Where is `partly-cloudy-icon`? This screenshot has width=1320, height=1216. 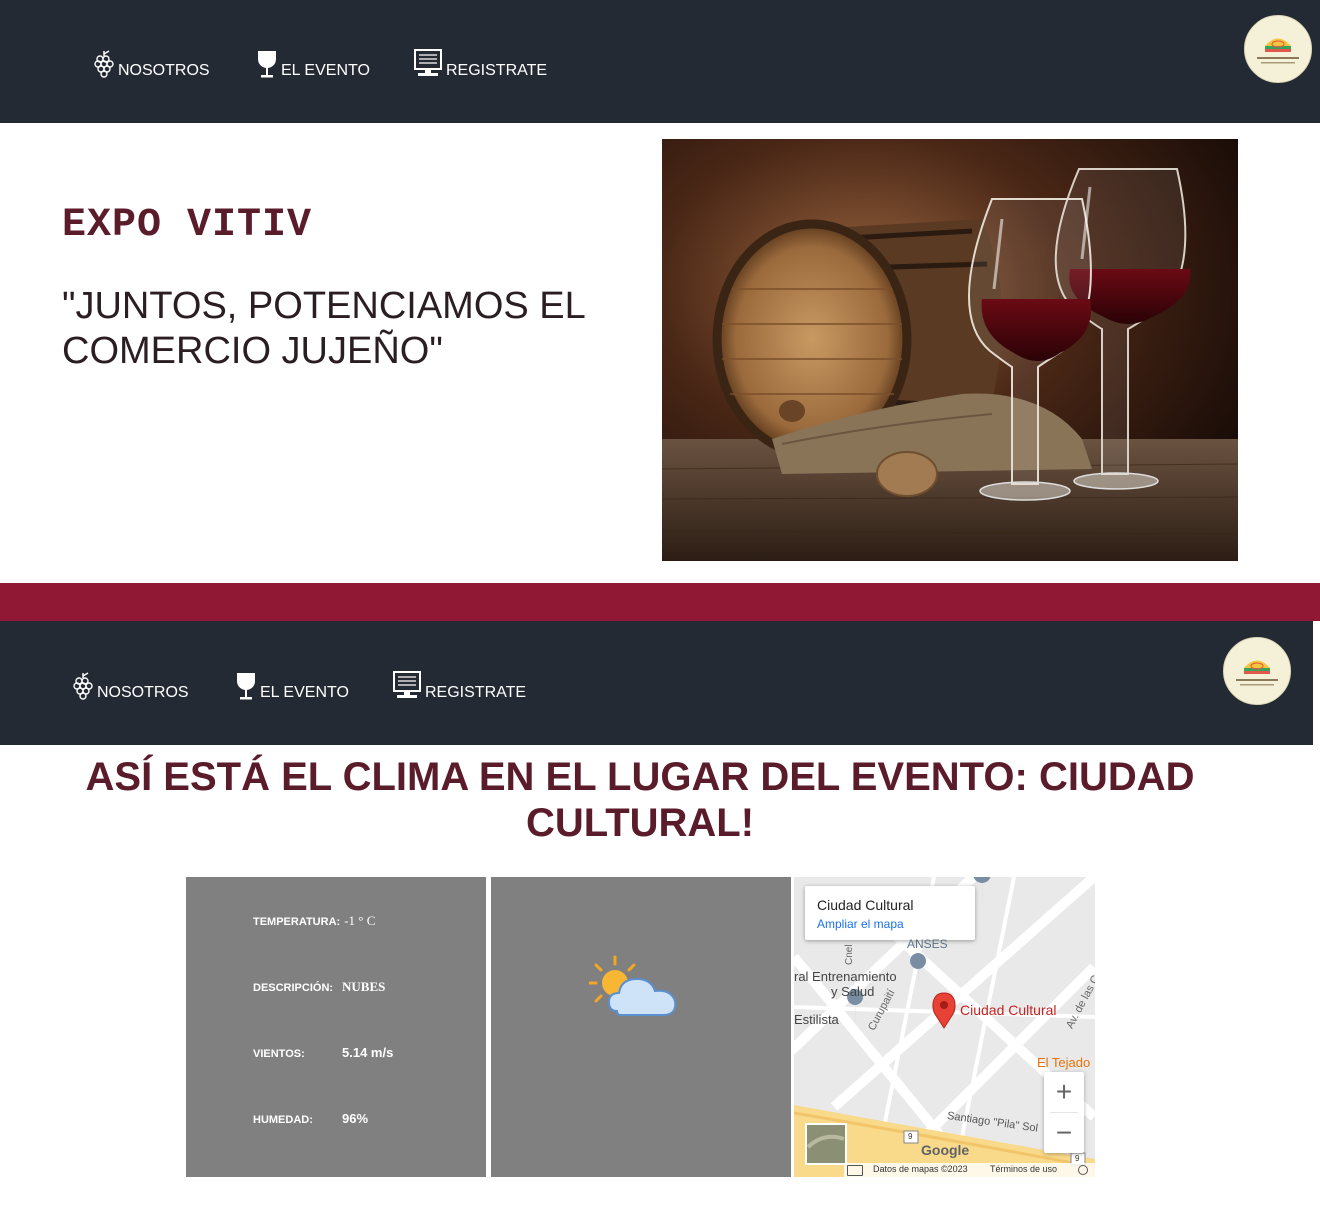
partly-cloudy-icon is located at coordinates (633, 985).